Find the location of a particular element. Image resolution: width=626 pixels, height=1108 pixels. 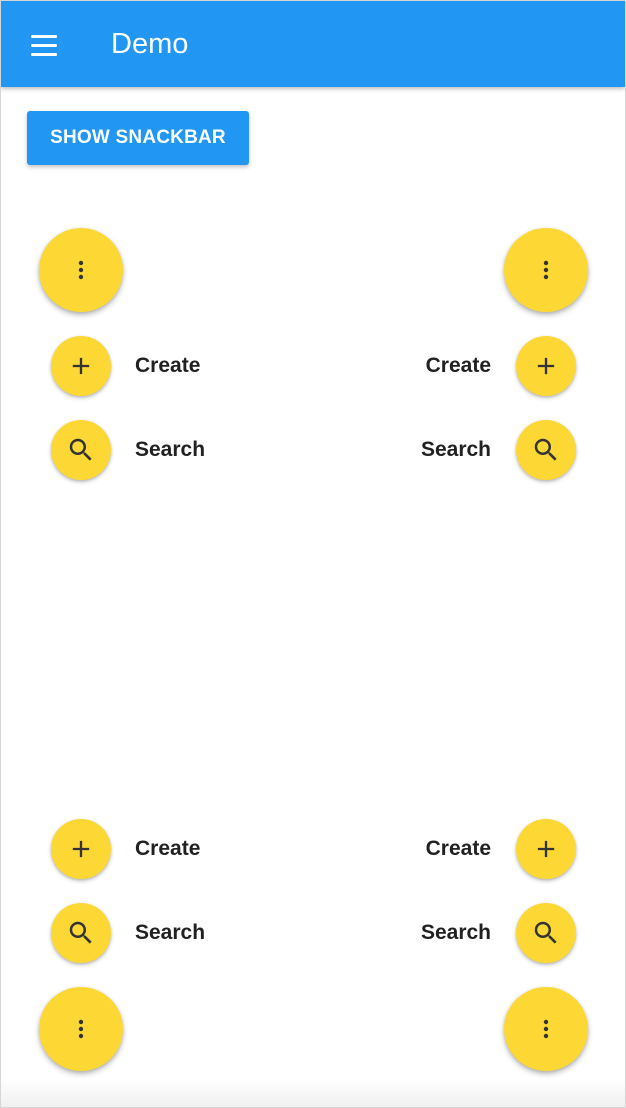

show-snackbar-button: SHOW SNACKBAR is located at coordinates (138, 138).